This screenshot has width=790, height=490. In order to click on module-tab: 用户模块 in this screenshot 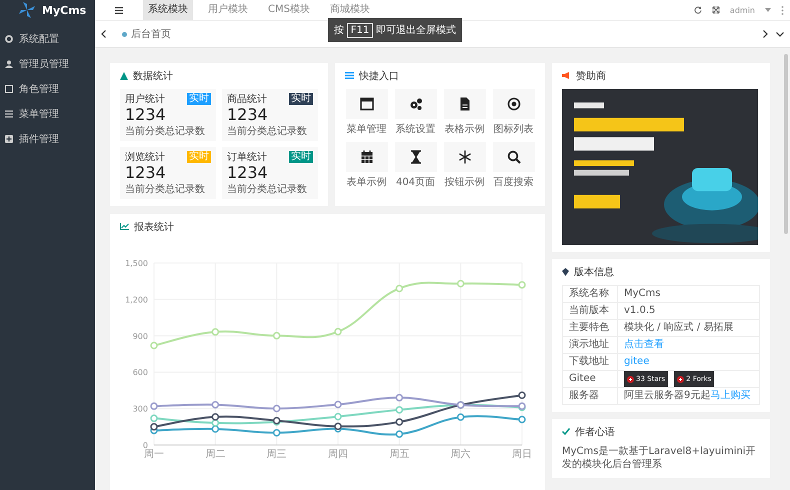, I will do `click(228, 10)`.